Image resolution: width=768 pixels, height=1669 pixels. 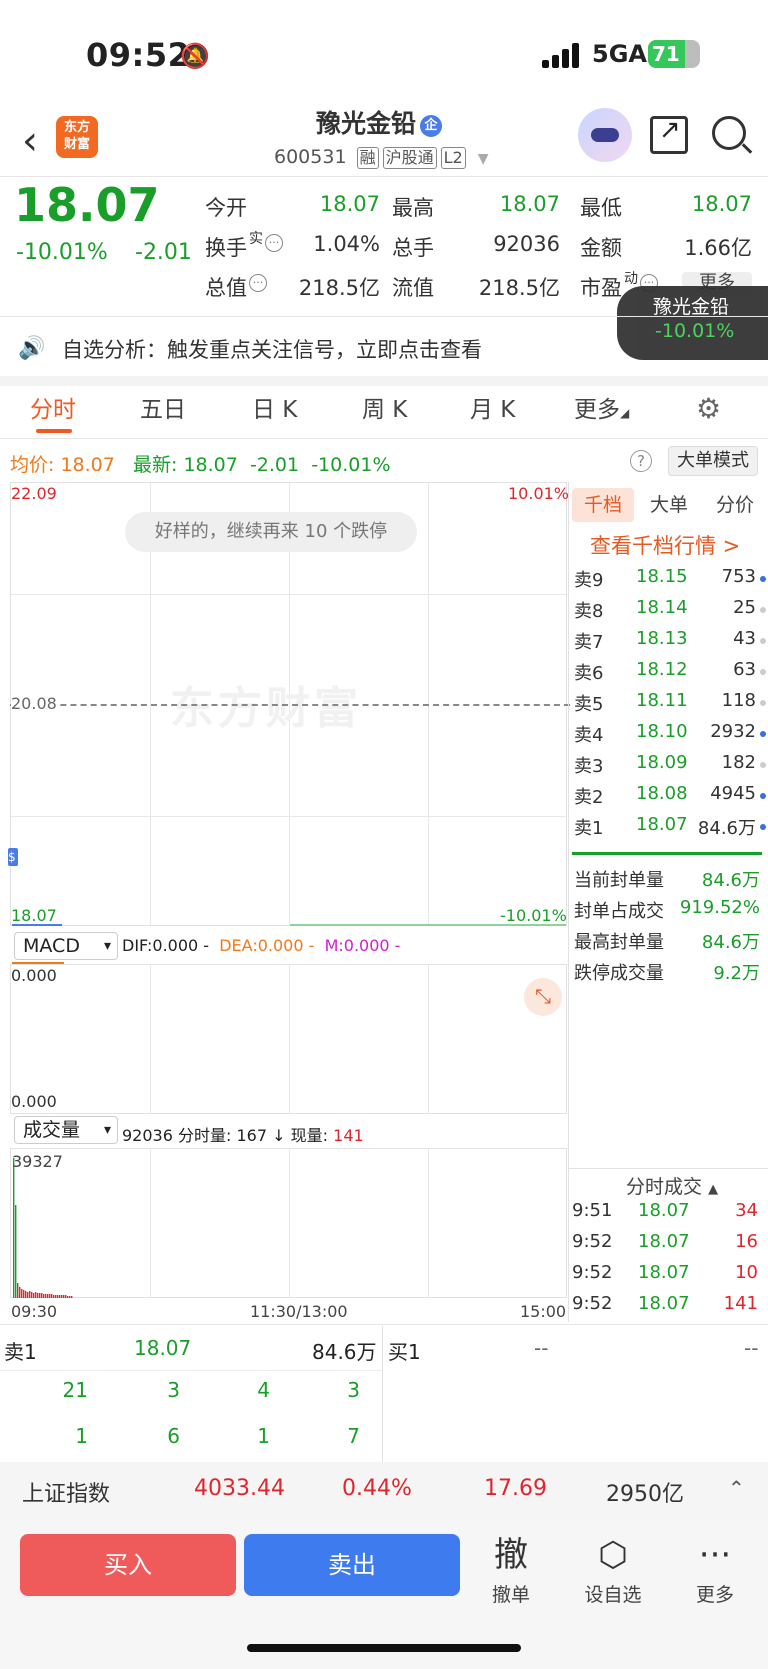 I want to click on limit-down-toast: 好样的，继续再来 10 个跌停, so click(x=271, y=532).